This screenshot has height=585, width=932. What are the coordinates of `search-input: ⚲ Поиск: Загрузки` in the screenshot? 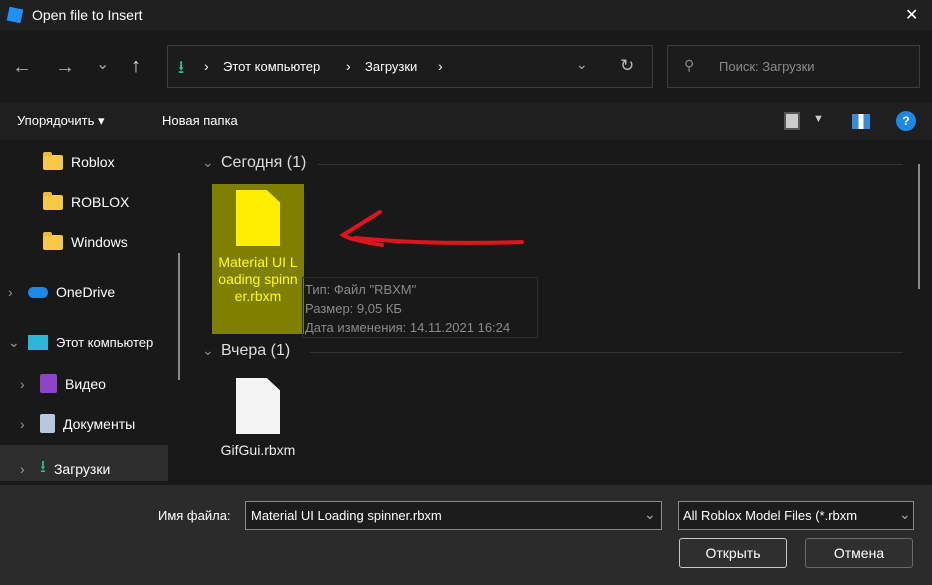 It's located at (793, 66).